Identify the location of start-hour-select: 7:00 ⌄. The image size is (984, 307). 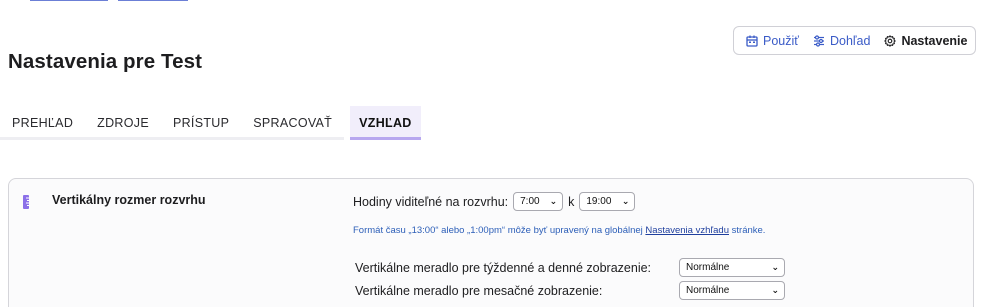
(538, 201).